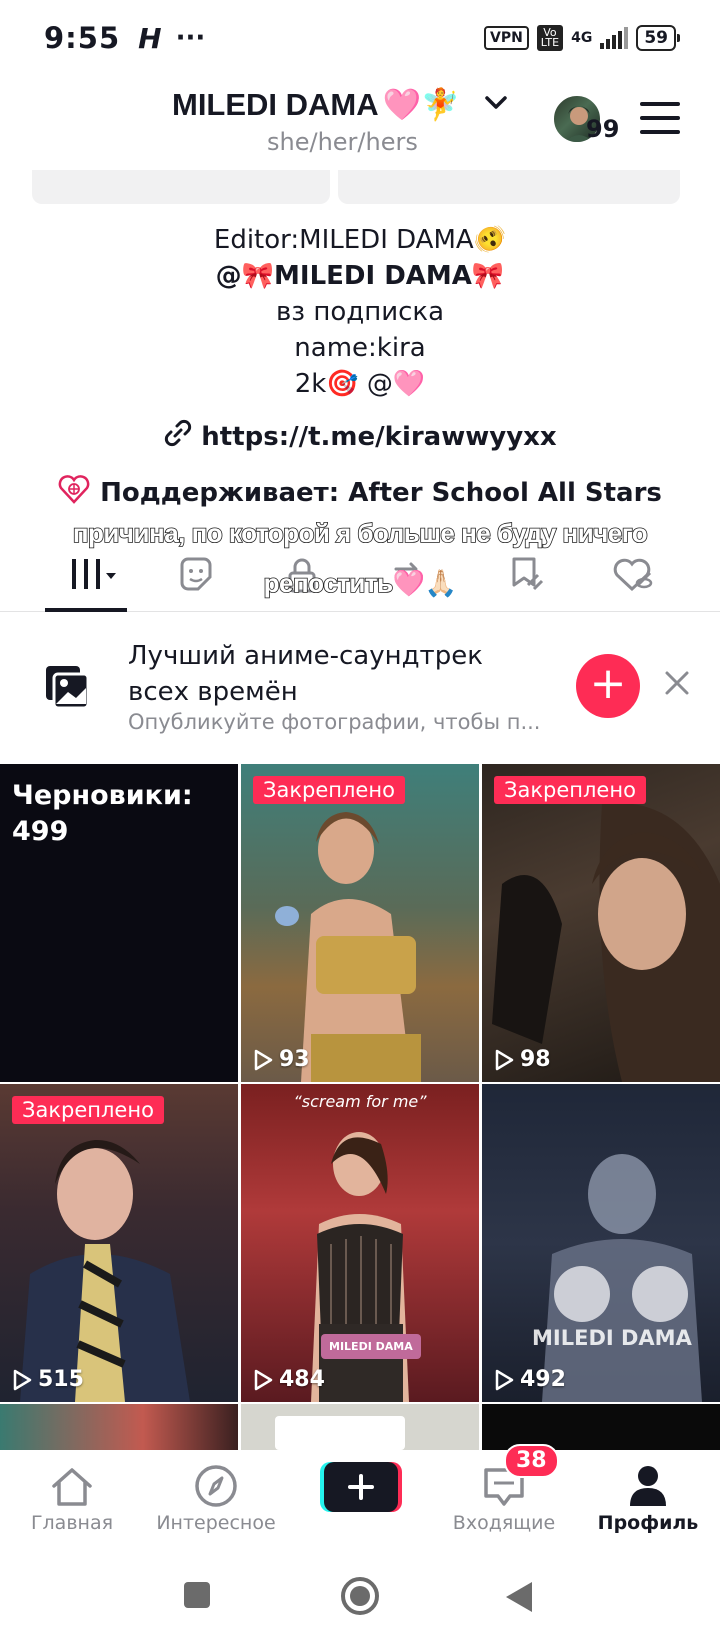  I want to click on overlay-caption-line2: репостить🩷🙏🏻, so click(360, 583).